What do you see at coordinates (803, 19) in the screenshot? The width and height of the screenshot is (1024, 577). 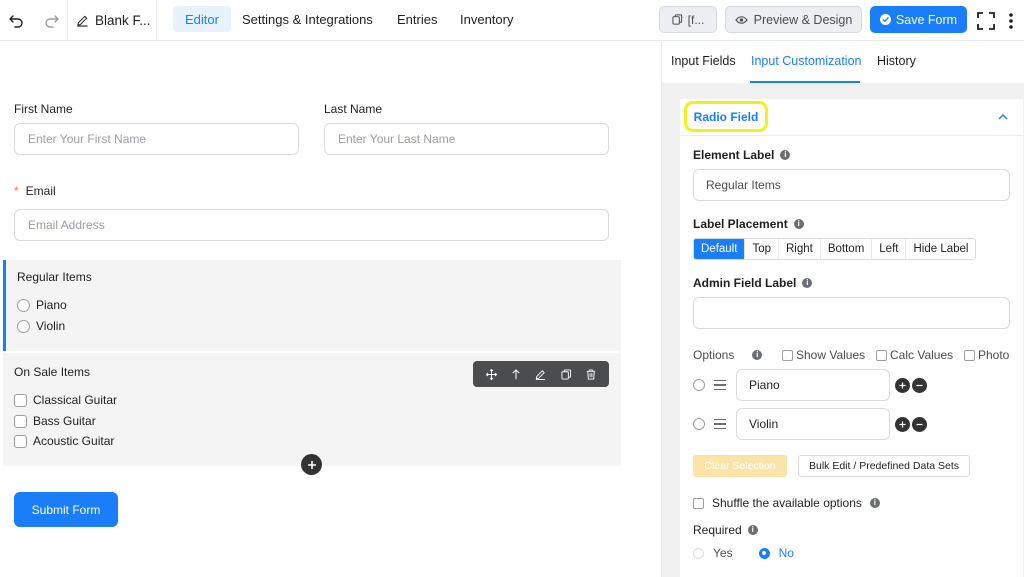 I see `preview-label: Preview & Design` at bounding box center [803, 19].